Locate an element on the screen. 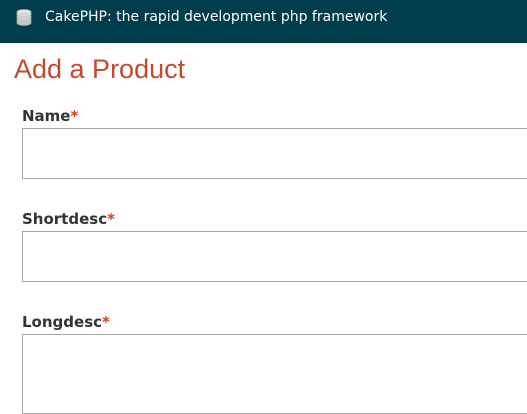 This screenshot has height=414, width=527. shortdesc-input is located at coordinates (274, 256).